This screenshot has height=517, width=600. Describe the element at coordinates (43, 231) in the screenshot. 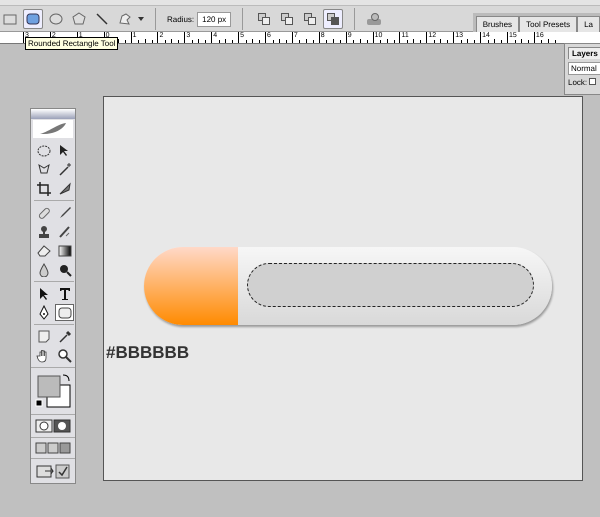

I see `stamp-icon` at that location.